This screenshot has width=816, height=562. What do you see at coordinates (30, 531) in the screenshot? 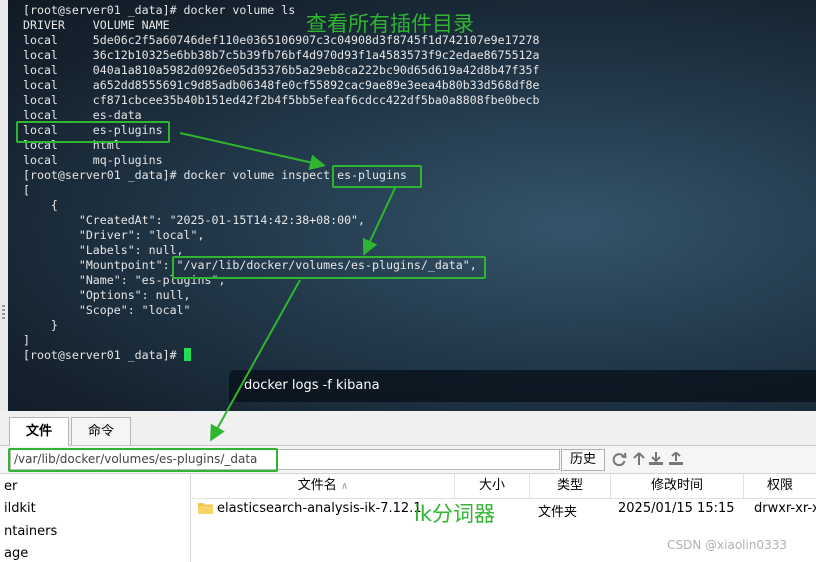
I see `tree-item: ntainers` at bounding box center [30, 531].